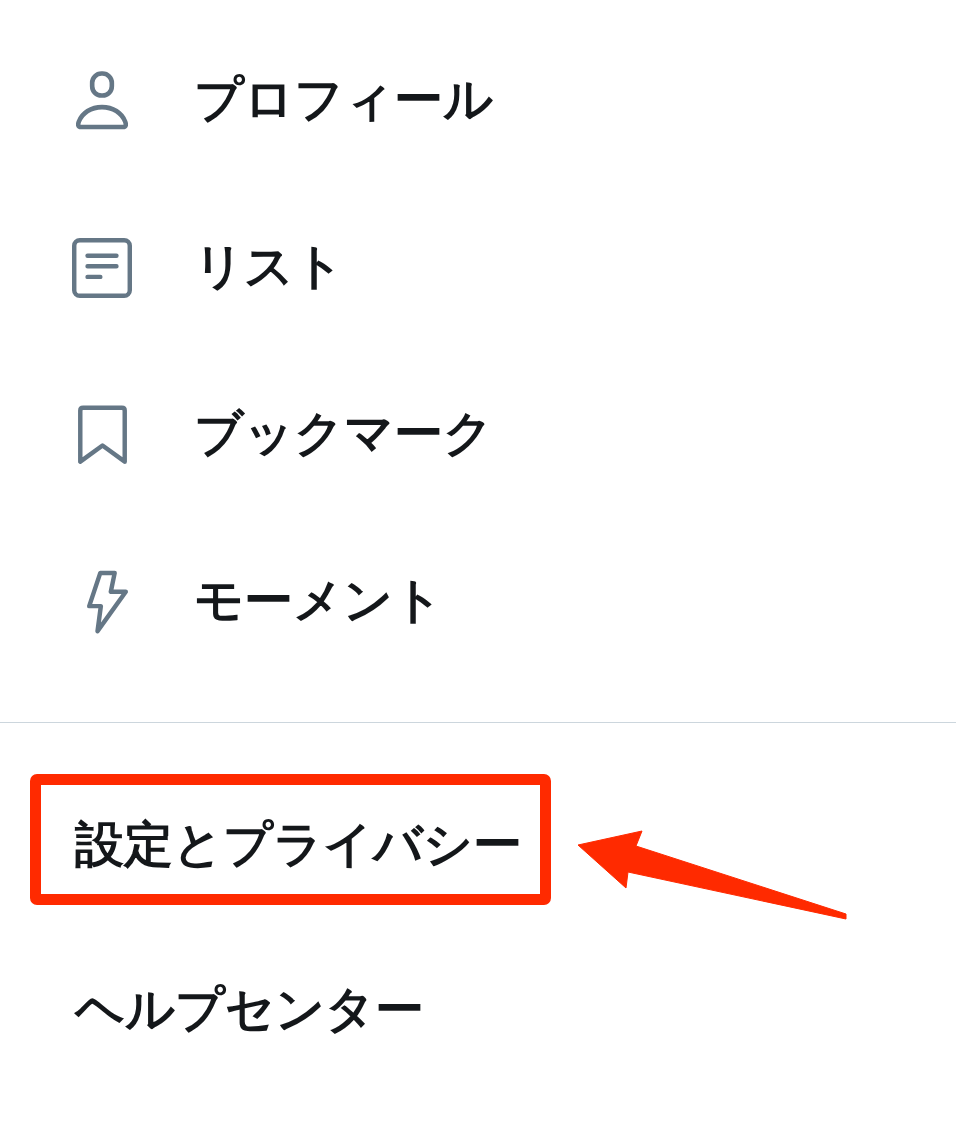  Describe the element at coordinates (249, 1010) in the screenshot. I see `menu-item: ヘルプセンター` at that location.